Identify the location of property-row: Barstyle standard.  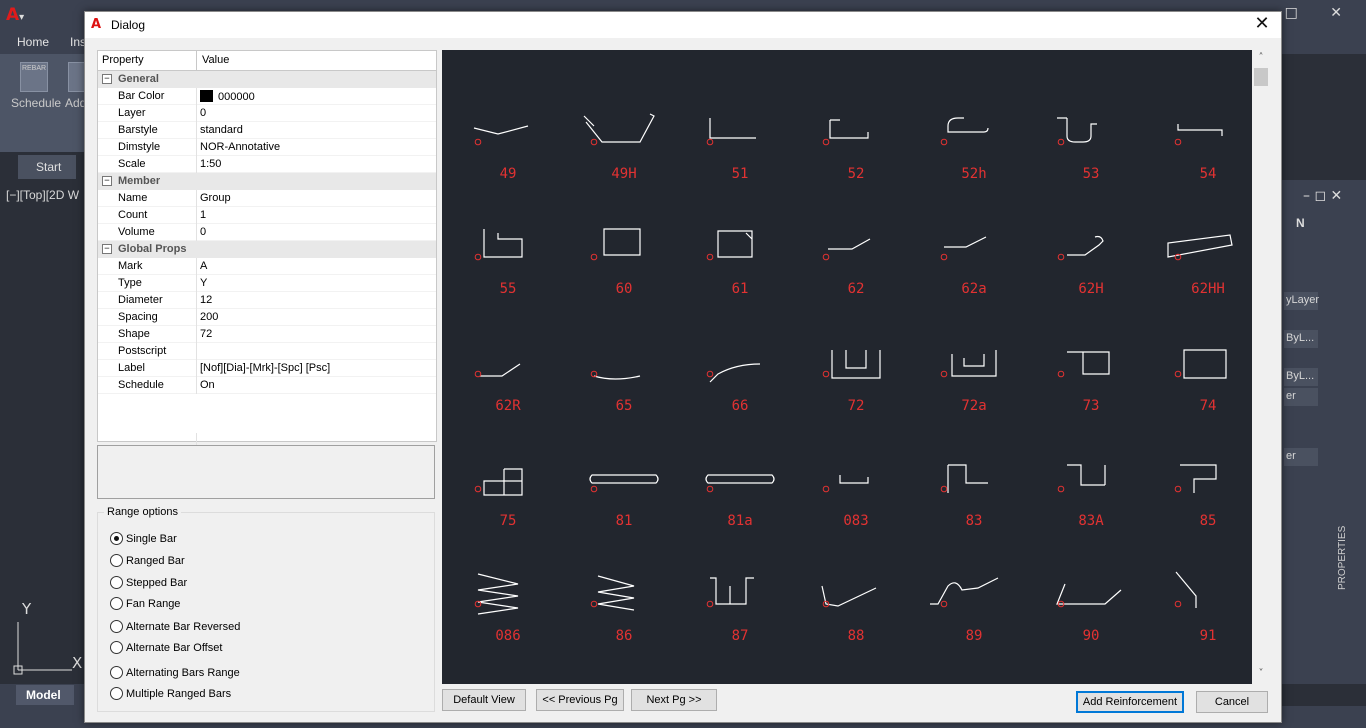
(267, 130).